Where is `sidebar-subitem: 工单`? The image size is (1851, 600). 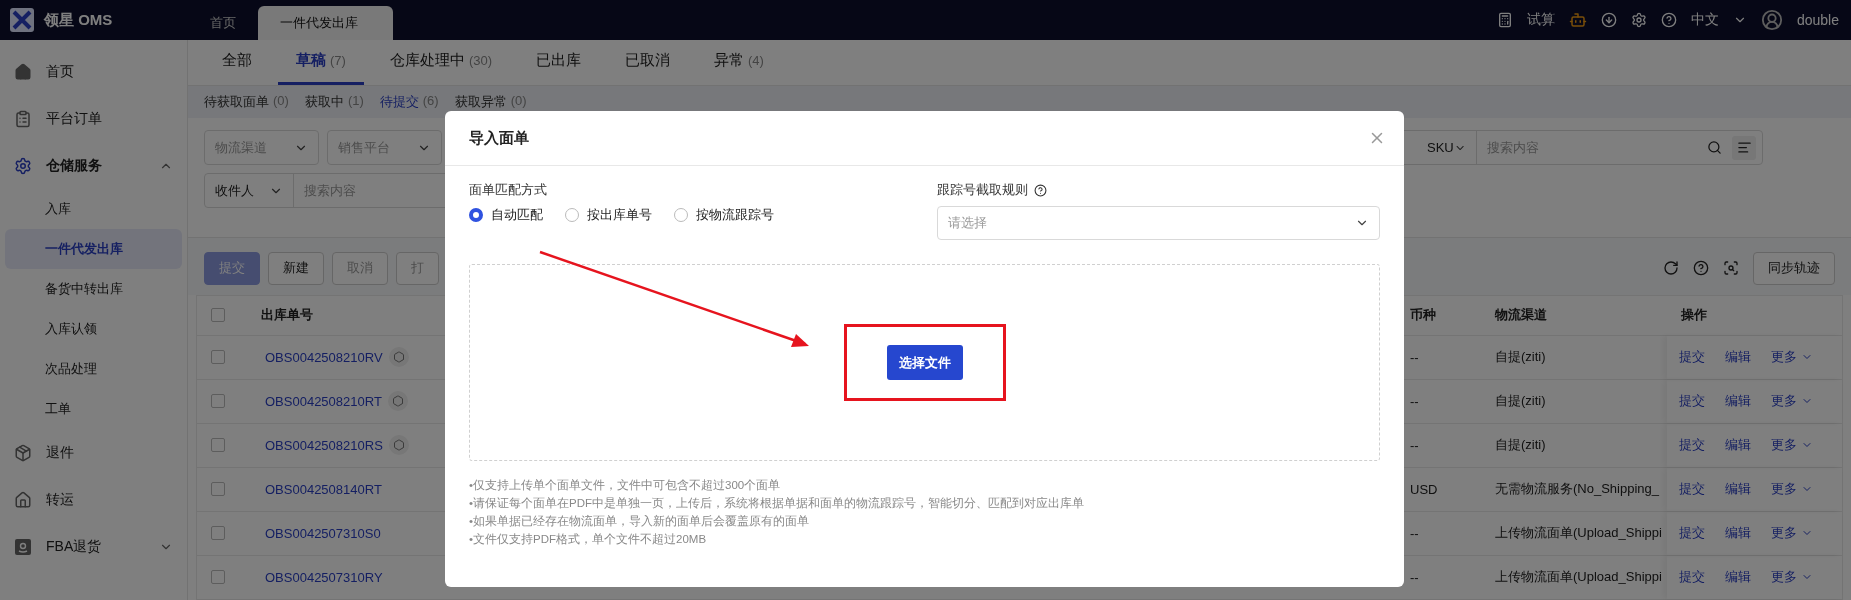
sidebar-subitem: 工单 is located at coordinates (93, 409).